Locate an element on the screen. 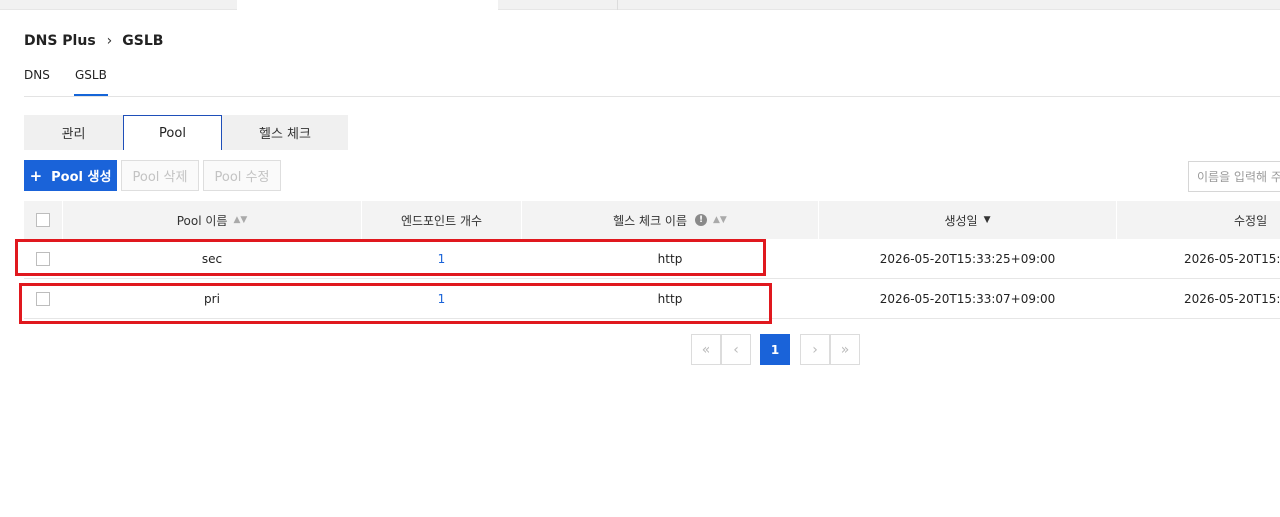 This screenshot has height=517, width=1280. tab-health-check: 헬스 체크 is located at coordinates (285, 132).